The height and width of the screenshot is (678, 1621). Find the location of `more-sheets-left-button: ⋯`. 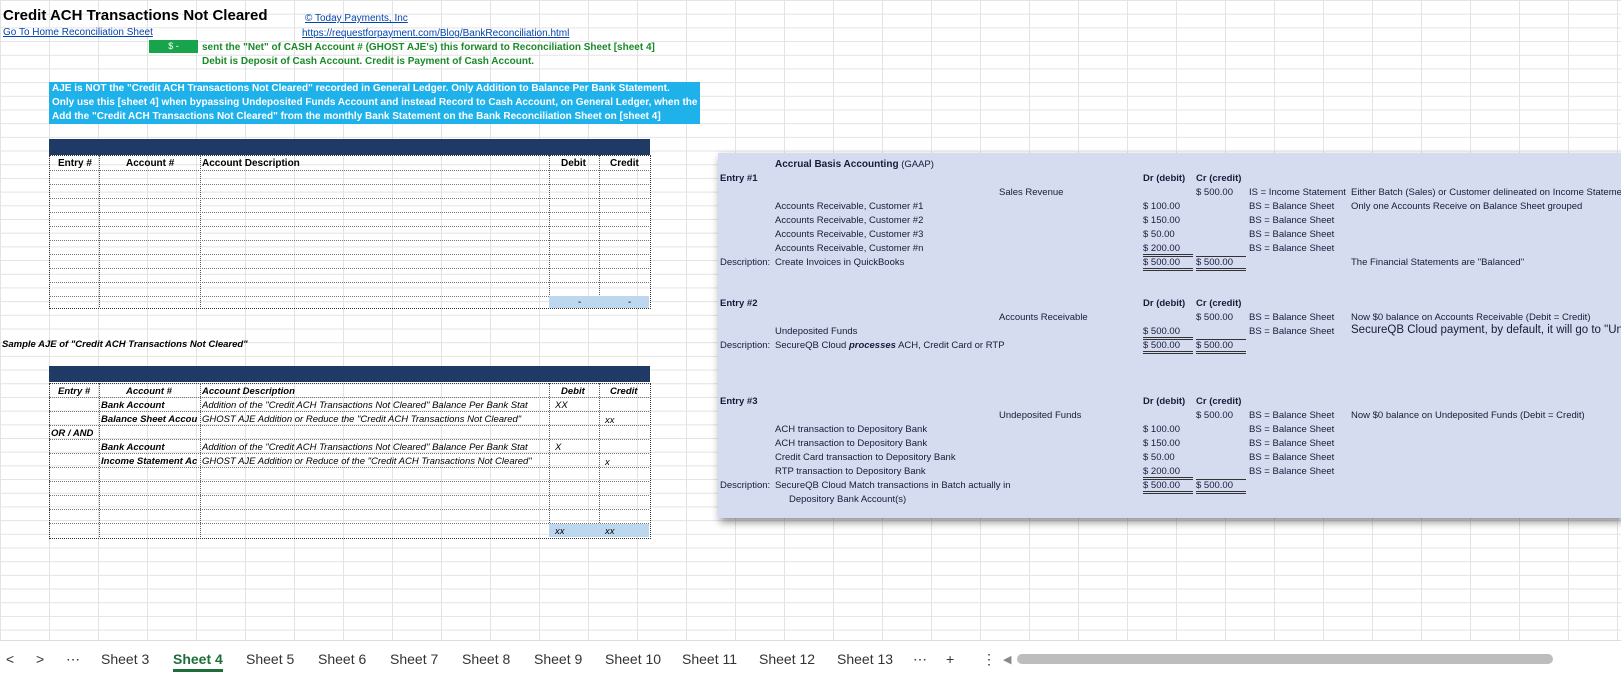

more-sheets-left-button: ⋯ is located at coordinates (73, 659).